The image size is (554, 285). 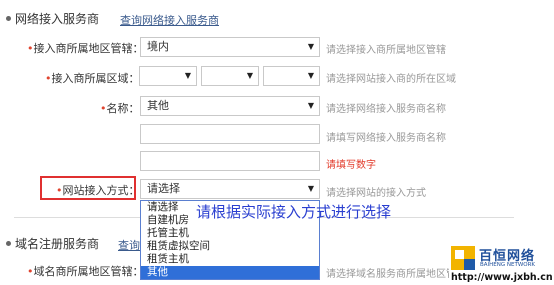 What do you see at coordinates (169, 20) in the screenshot?
I see `query-access-provider-link: 查询网络接入服务商` at bounding box center [169, 20].